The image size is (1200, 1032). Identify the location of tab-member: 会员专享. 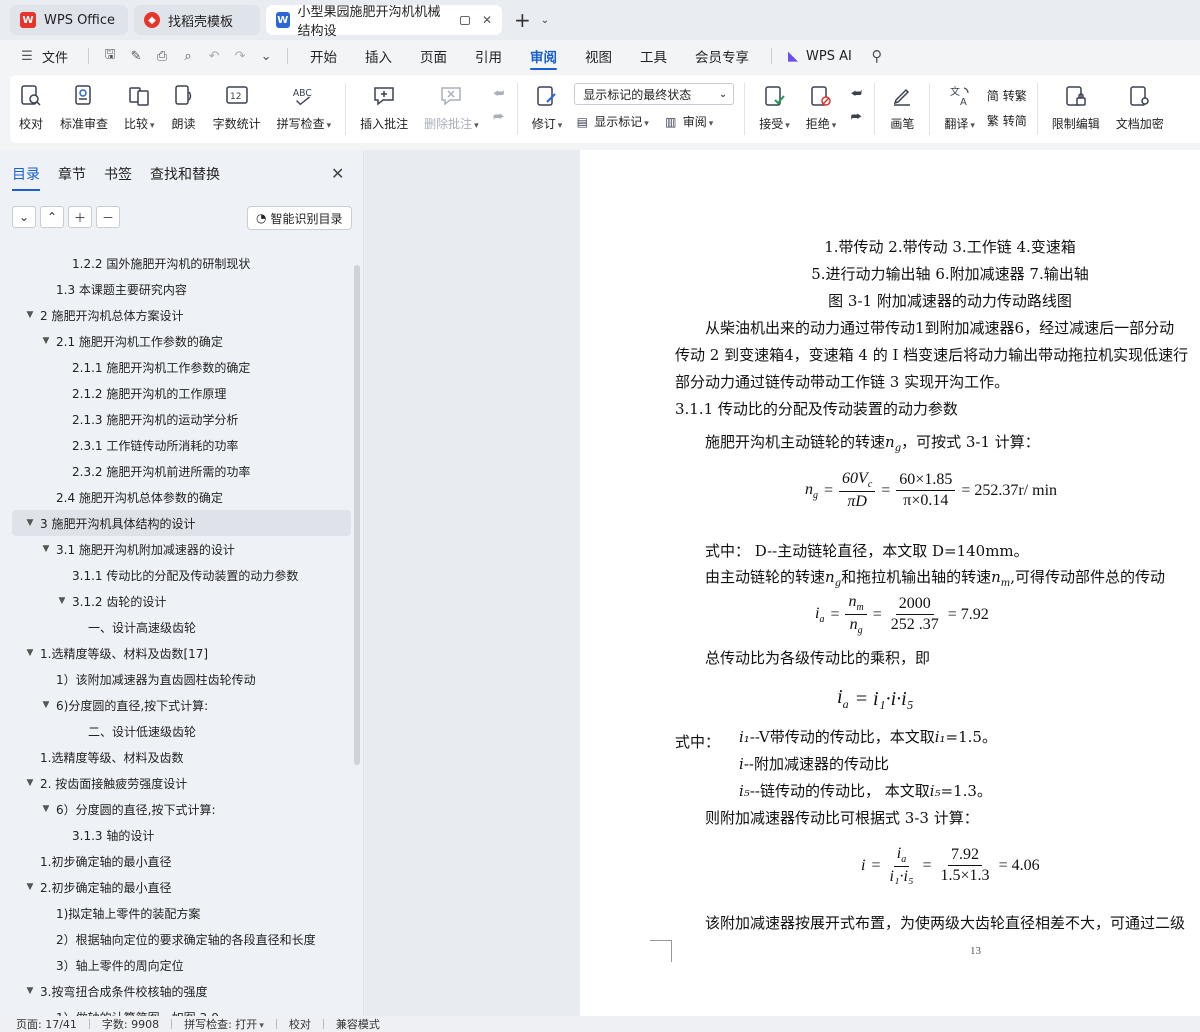
(722, 56).